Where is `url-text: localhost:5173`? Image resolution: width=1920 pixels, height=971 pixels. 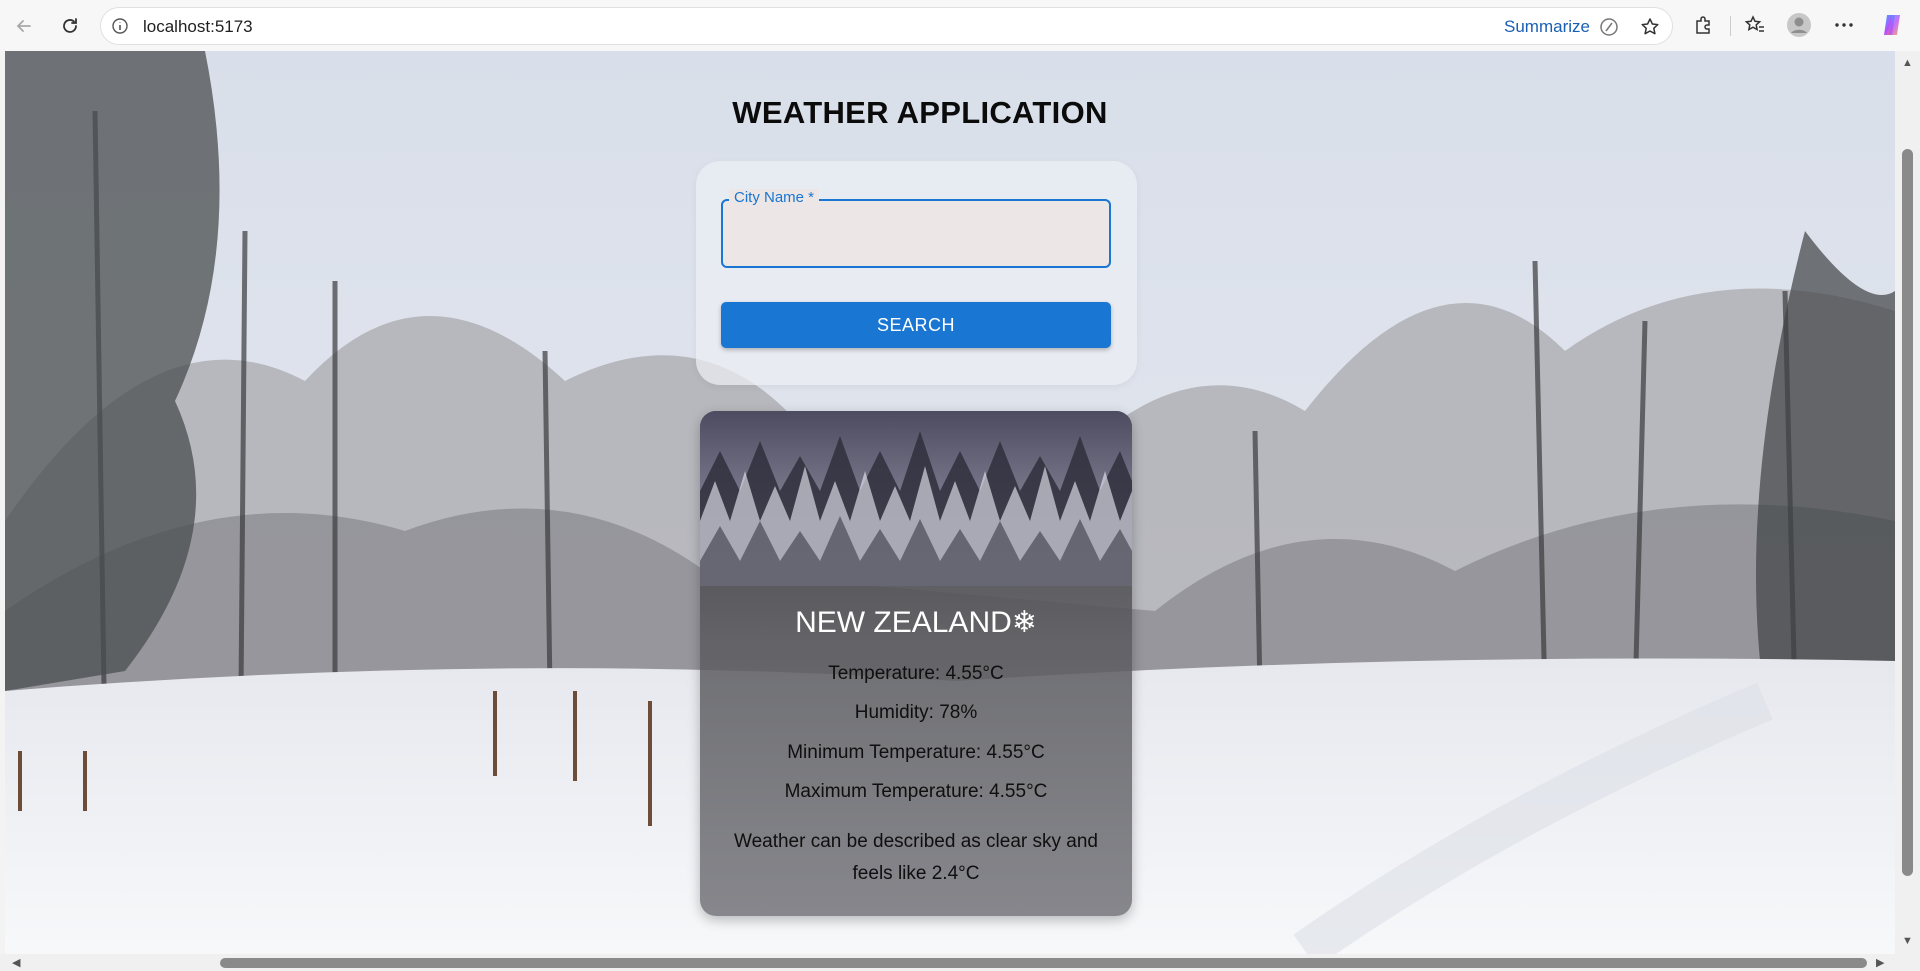 url-text: localhost:5173 is located at coordinates (198, 27).